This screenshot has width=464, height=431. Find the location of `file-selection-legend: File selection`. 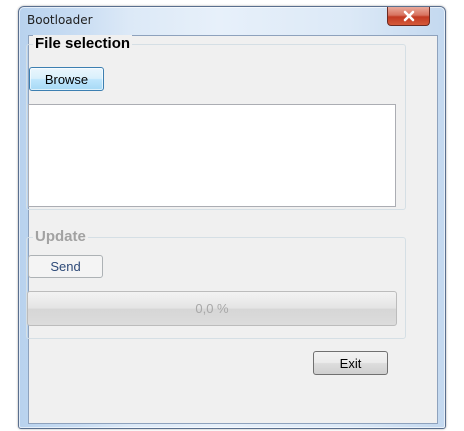

file-selection-legend: File selection is located at coordinates (83, 44).